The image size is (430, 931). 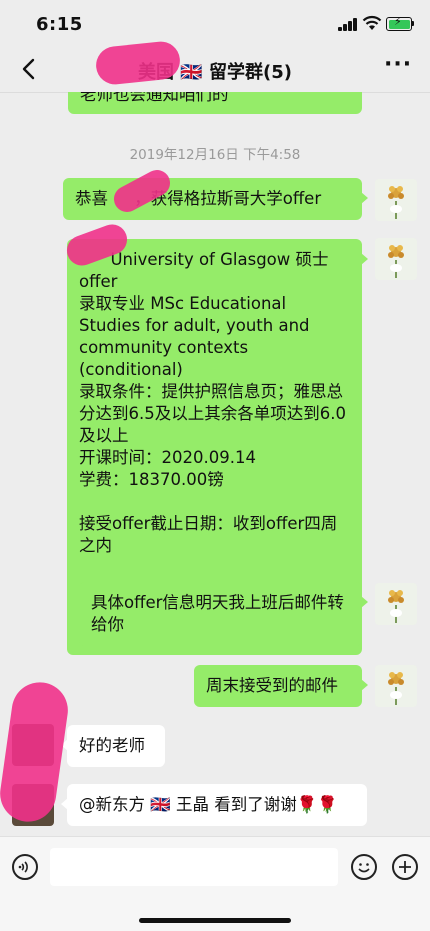 What do you see at coordinates (215, 920) in the screenshot?
I see `home-indicator` at bounding box center [215, 920].